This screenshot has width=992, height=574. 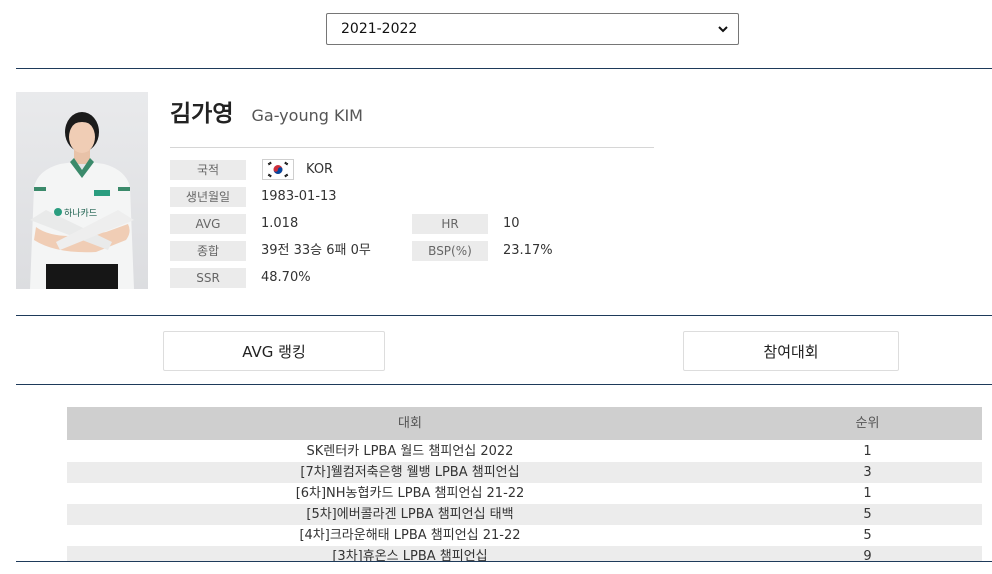 I want to click on tournament-rank: 9, so click(x=867, y=555).